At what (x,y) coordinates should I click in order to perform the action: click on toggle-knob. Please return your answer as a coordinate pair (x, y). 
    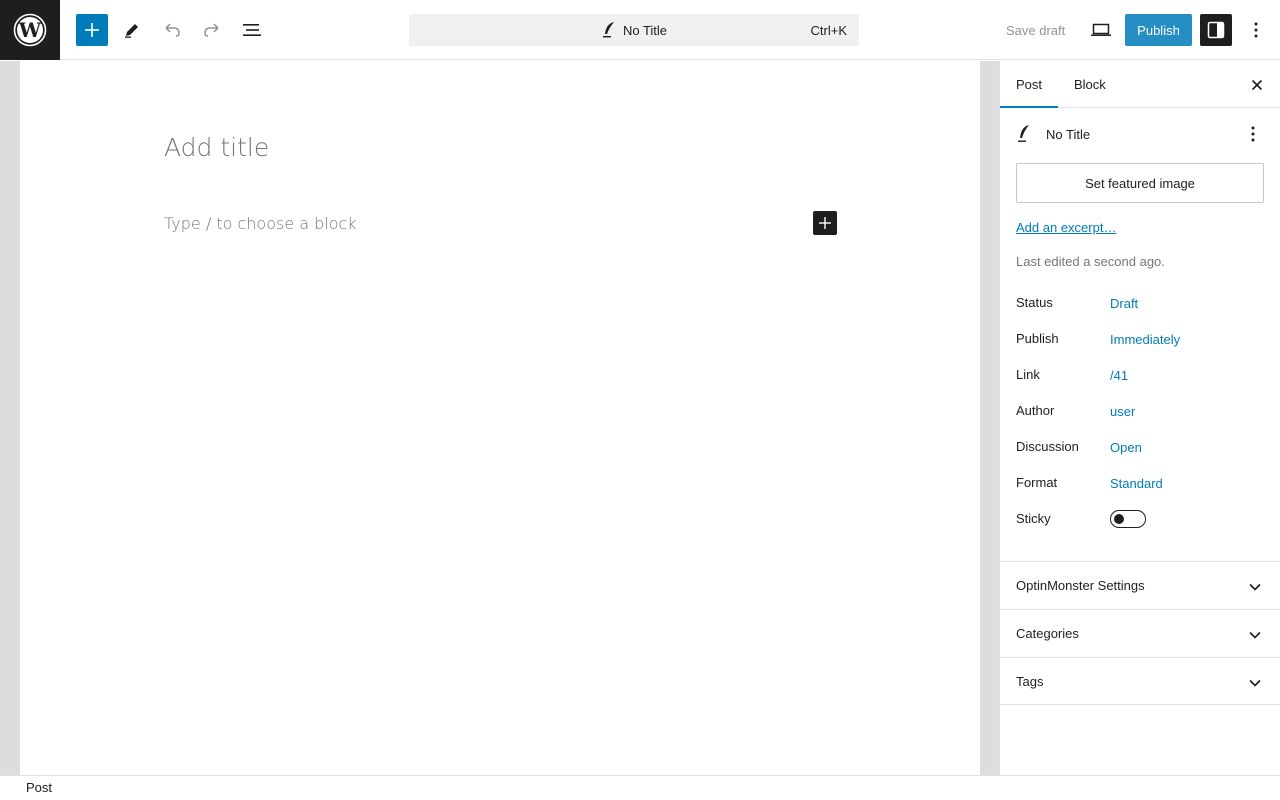
    Looking at the image, I should click on (1119, 519).